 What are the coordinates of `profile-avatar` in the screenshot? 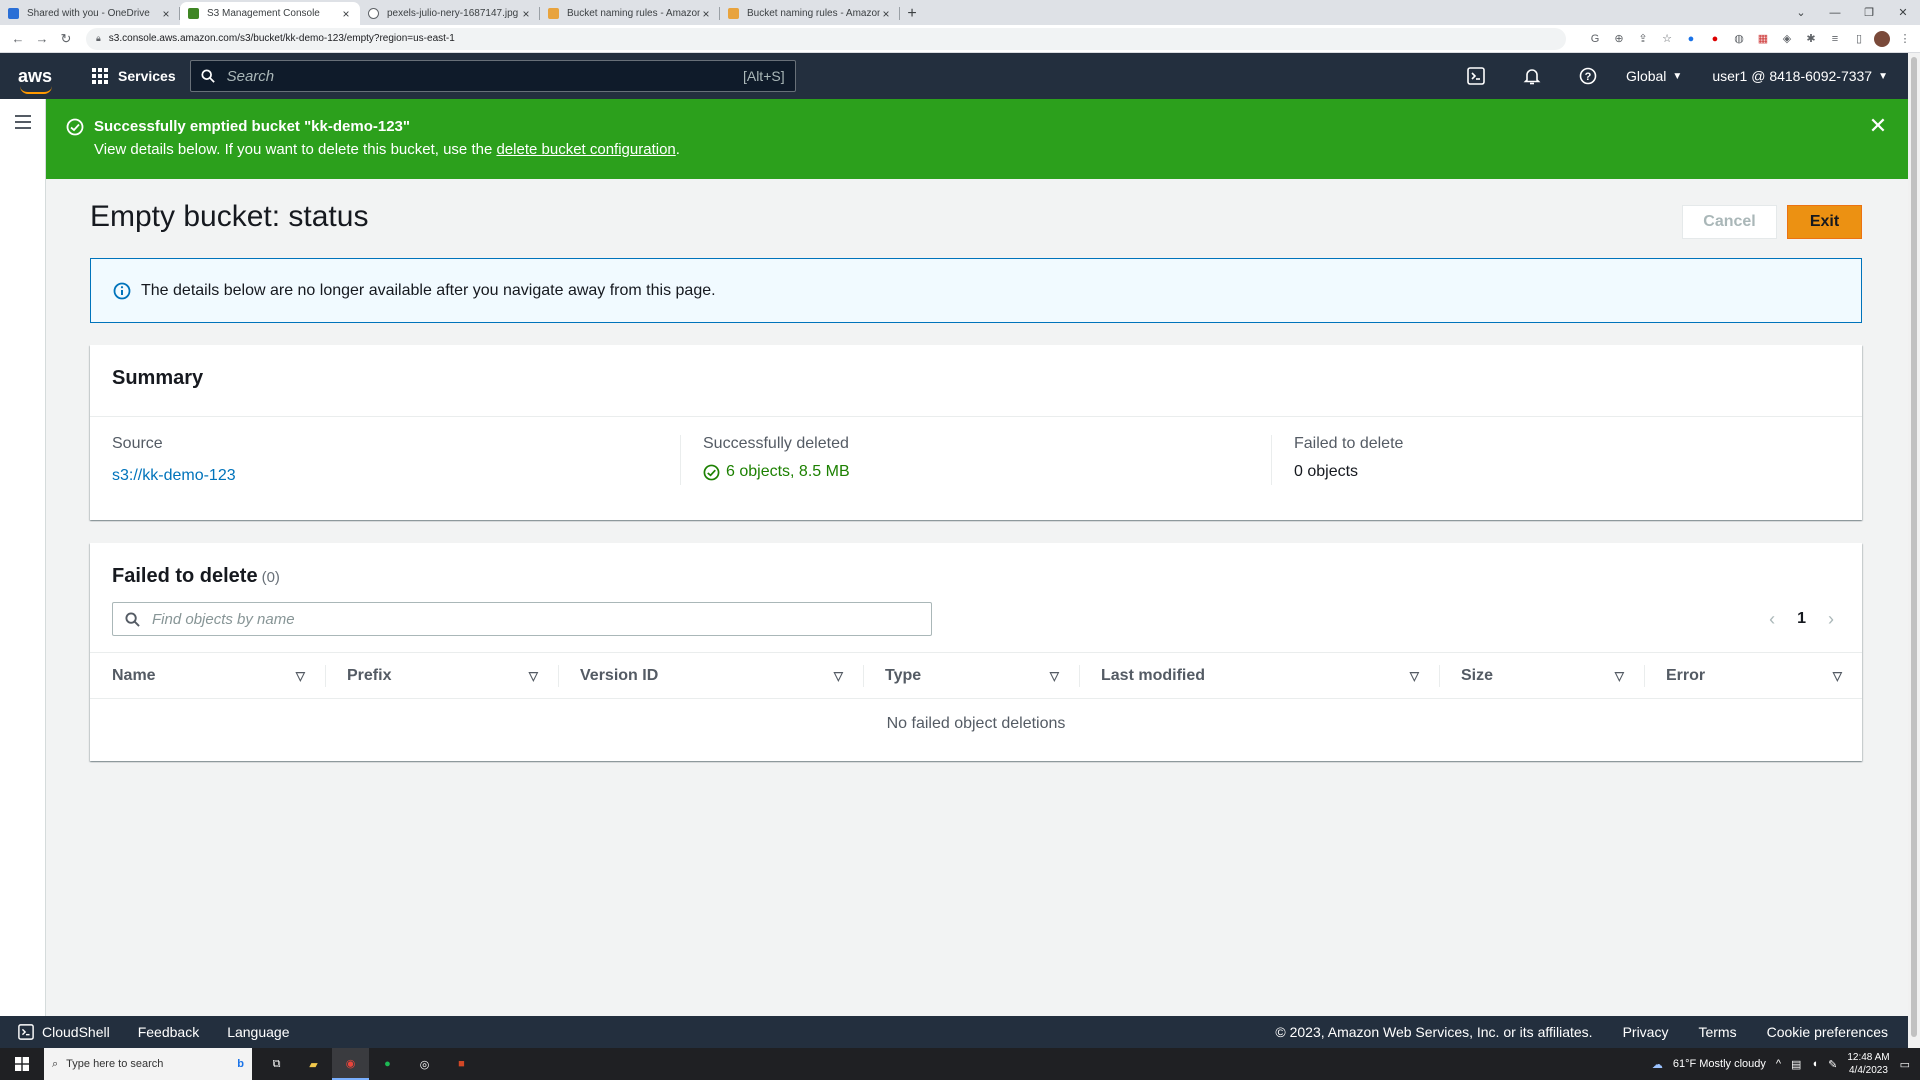 It's located at (1882, 38).